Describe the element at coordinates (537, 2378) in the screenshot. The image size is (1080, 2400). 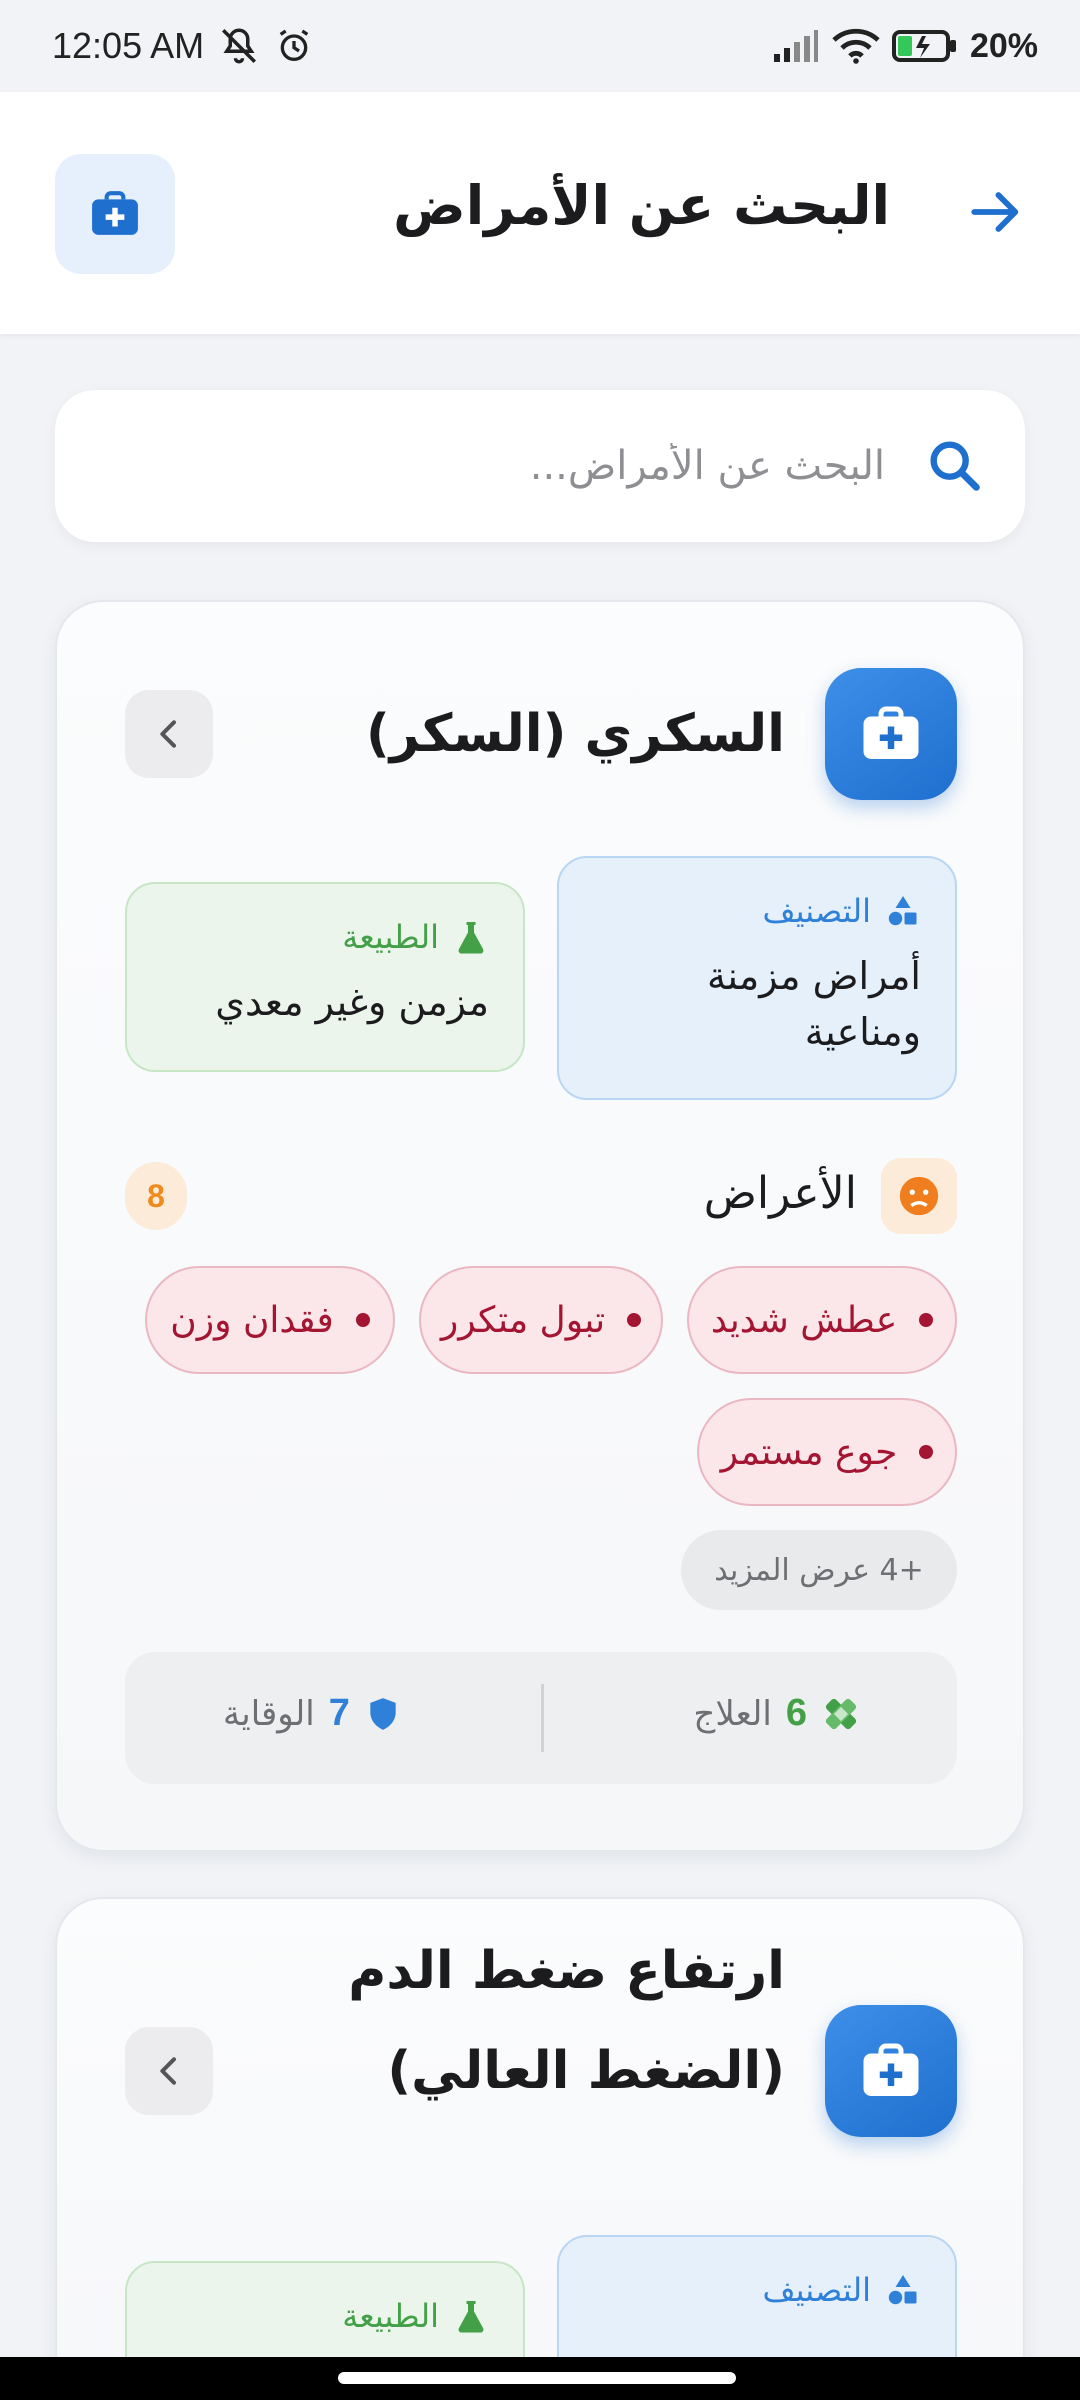
I see `home-indicator` at that location.